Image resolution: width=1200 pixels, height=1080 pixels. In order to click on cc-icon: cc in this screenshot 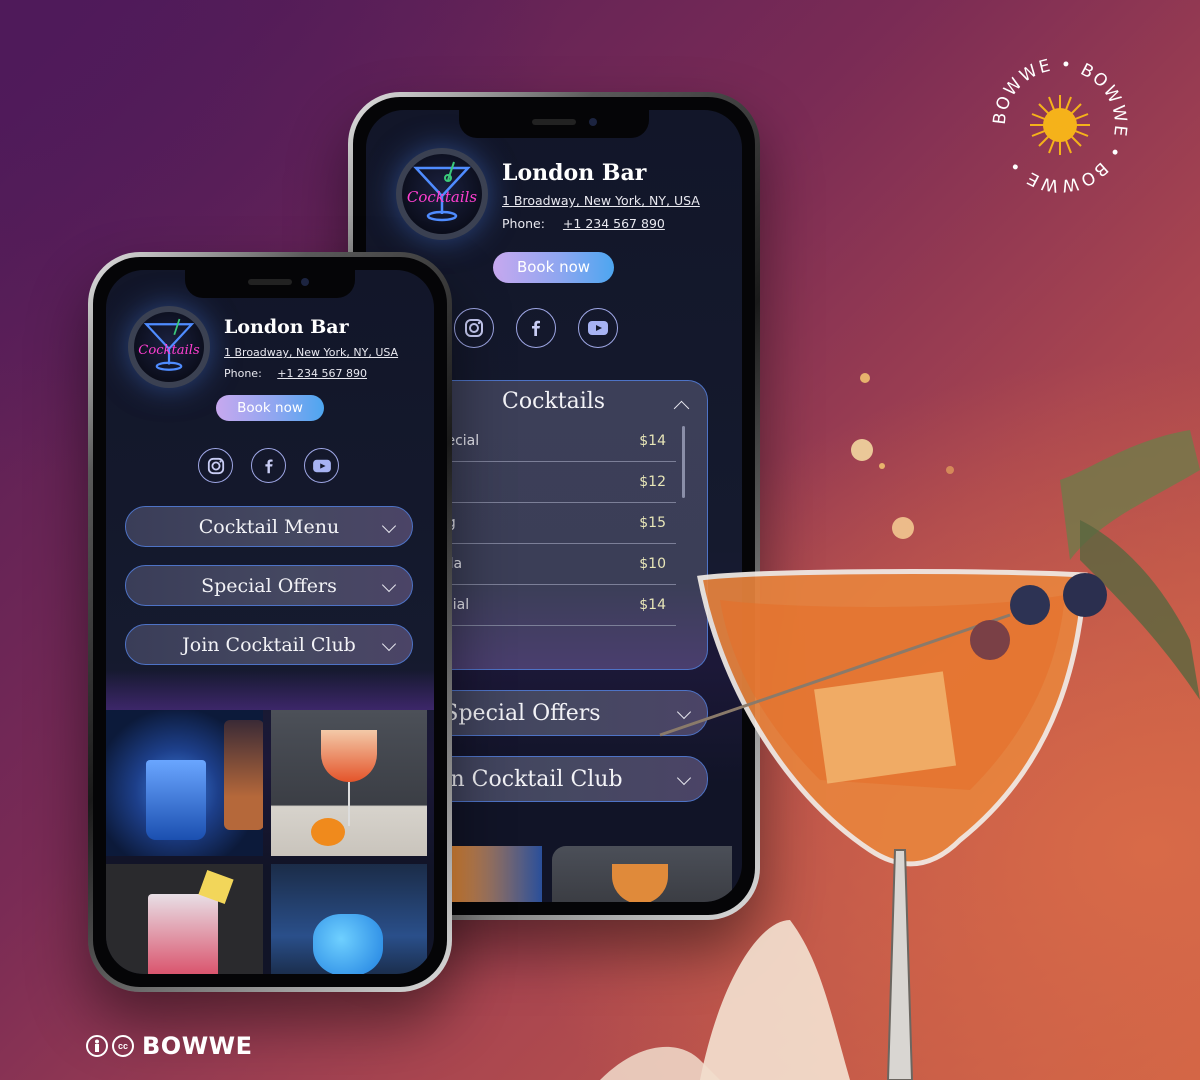, I will do `click(123, 1046)`.